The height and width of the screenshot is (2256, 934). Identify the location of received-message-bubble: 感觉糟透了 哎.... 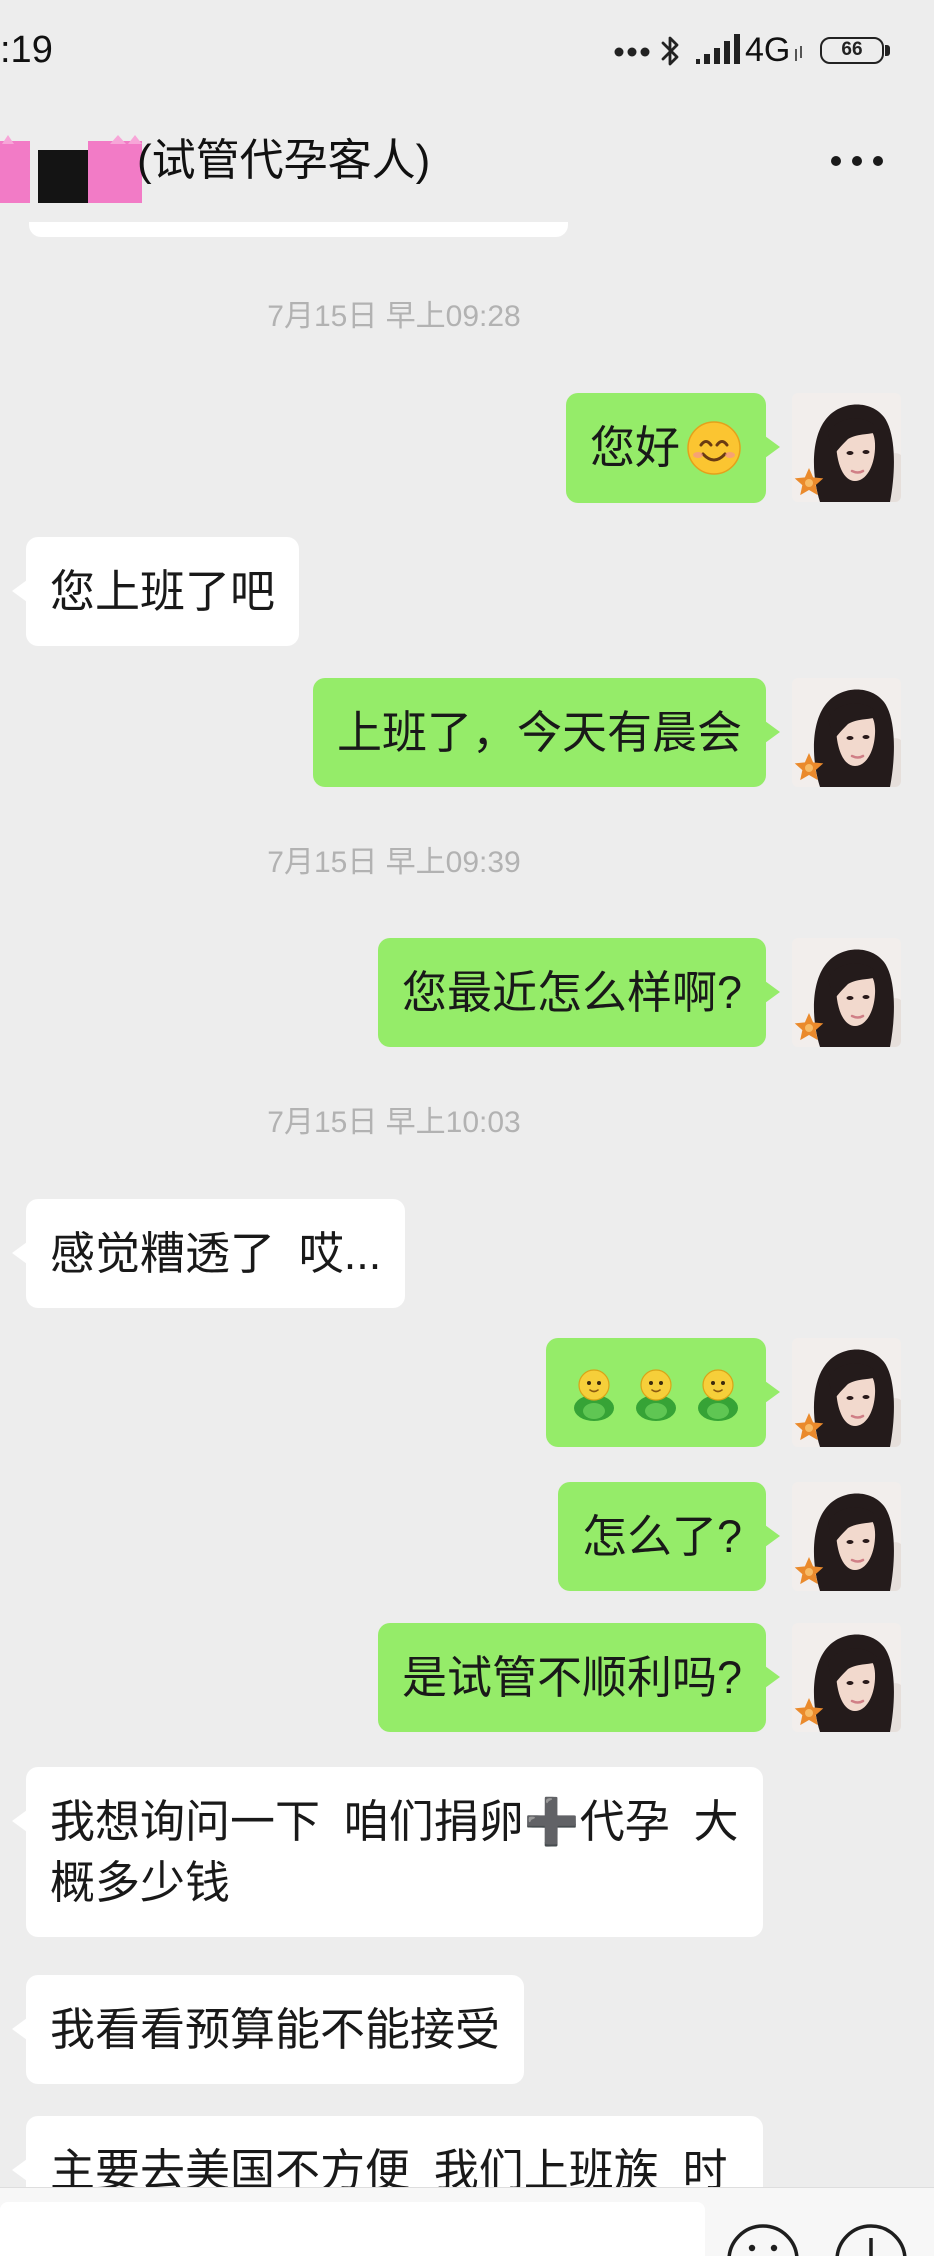
(208, 1253).